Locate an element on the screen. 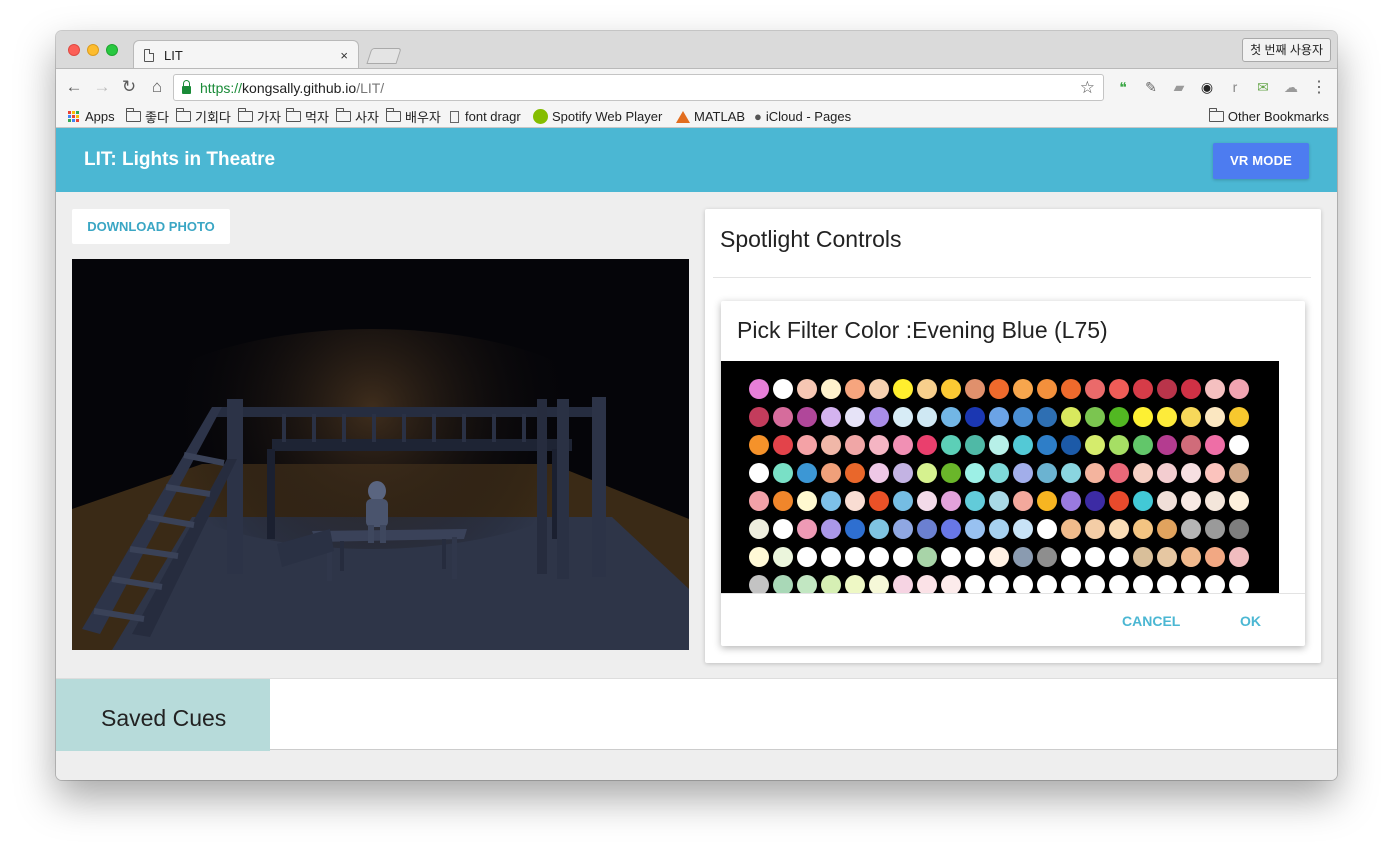 Image resolution: width=1393 pixels, height=860 pixels. bookmark-item: Spotify Web Player is located at coordinates (597, 116).